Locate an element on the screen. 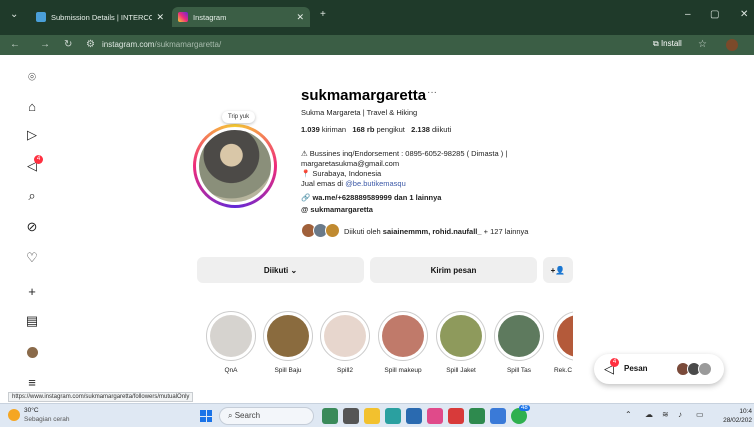 The image size is (754, 427). close-window-icon: ✕ is located at coordinates (744, 14).